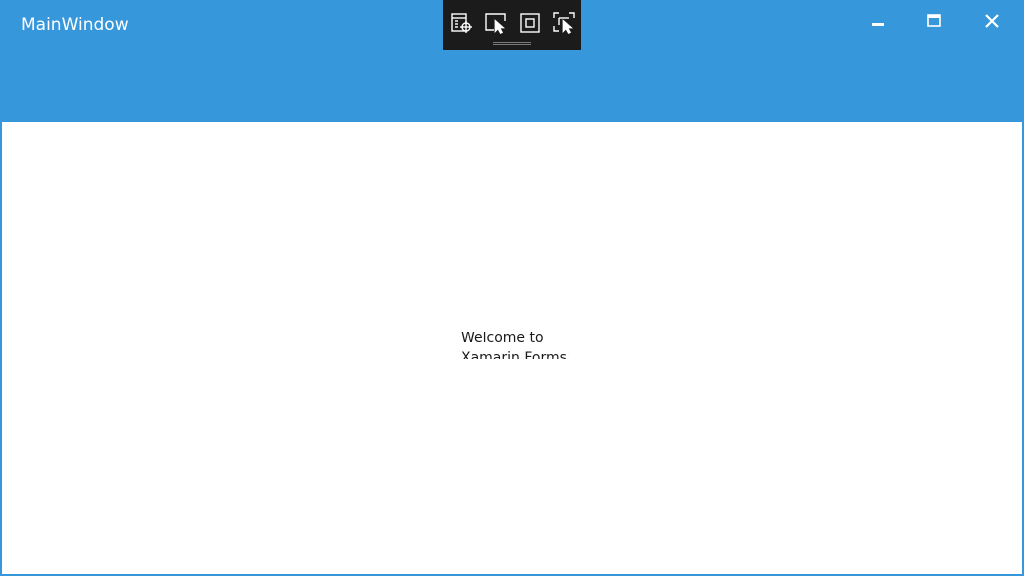  I want to click on minimize-button, so click(878, 23).